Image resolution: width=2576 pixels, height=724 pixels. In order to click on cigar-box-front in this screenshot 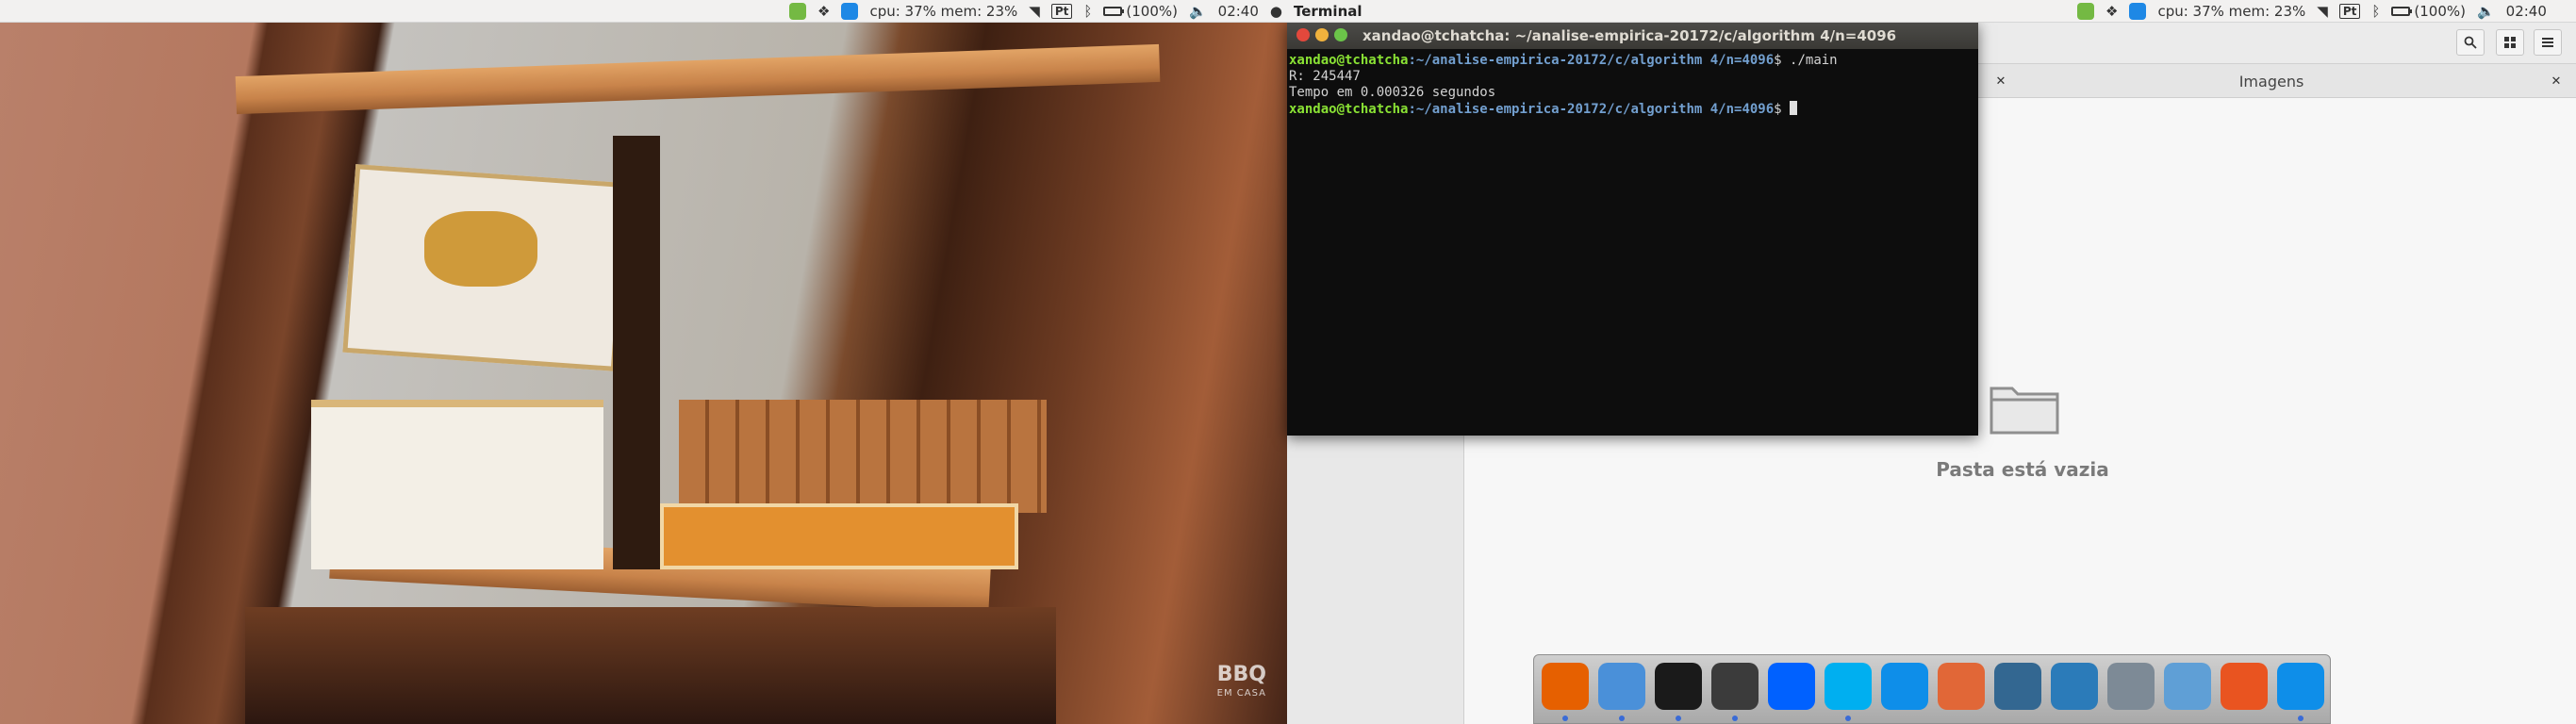, I will do `click(839, 536)`.